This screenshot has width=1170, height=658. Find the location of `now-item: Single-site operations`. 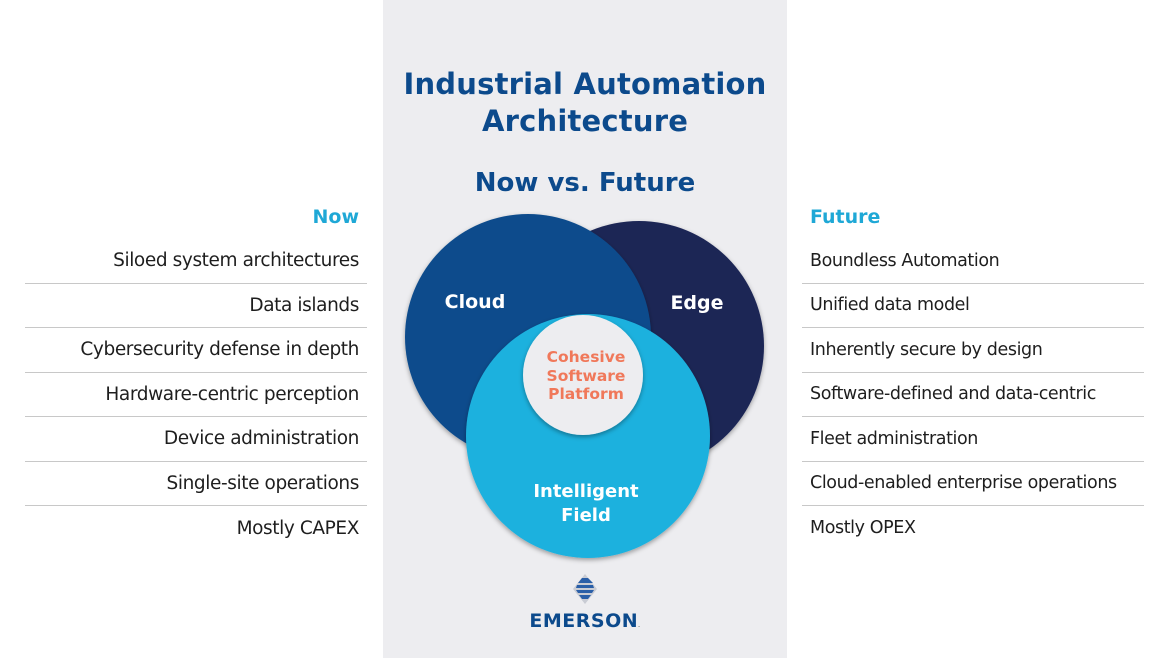

now-item: Single-site operations is located at coordinates (196, 484).